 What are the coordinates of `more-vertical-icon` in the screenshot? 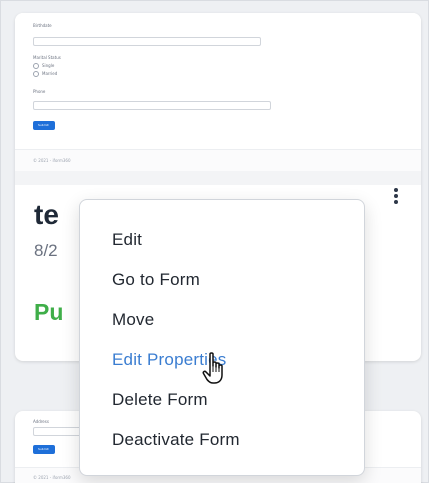 It's located at (396, 196).